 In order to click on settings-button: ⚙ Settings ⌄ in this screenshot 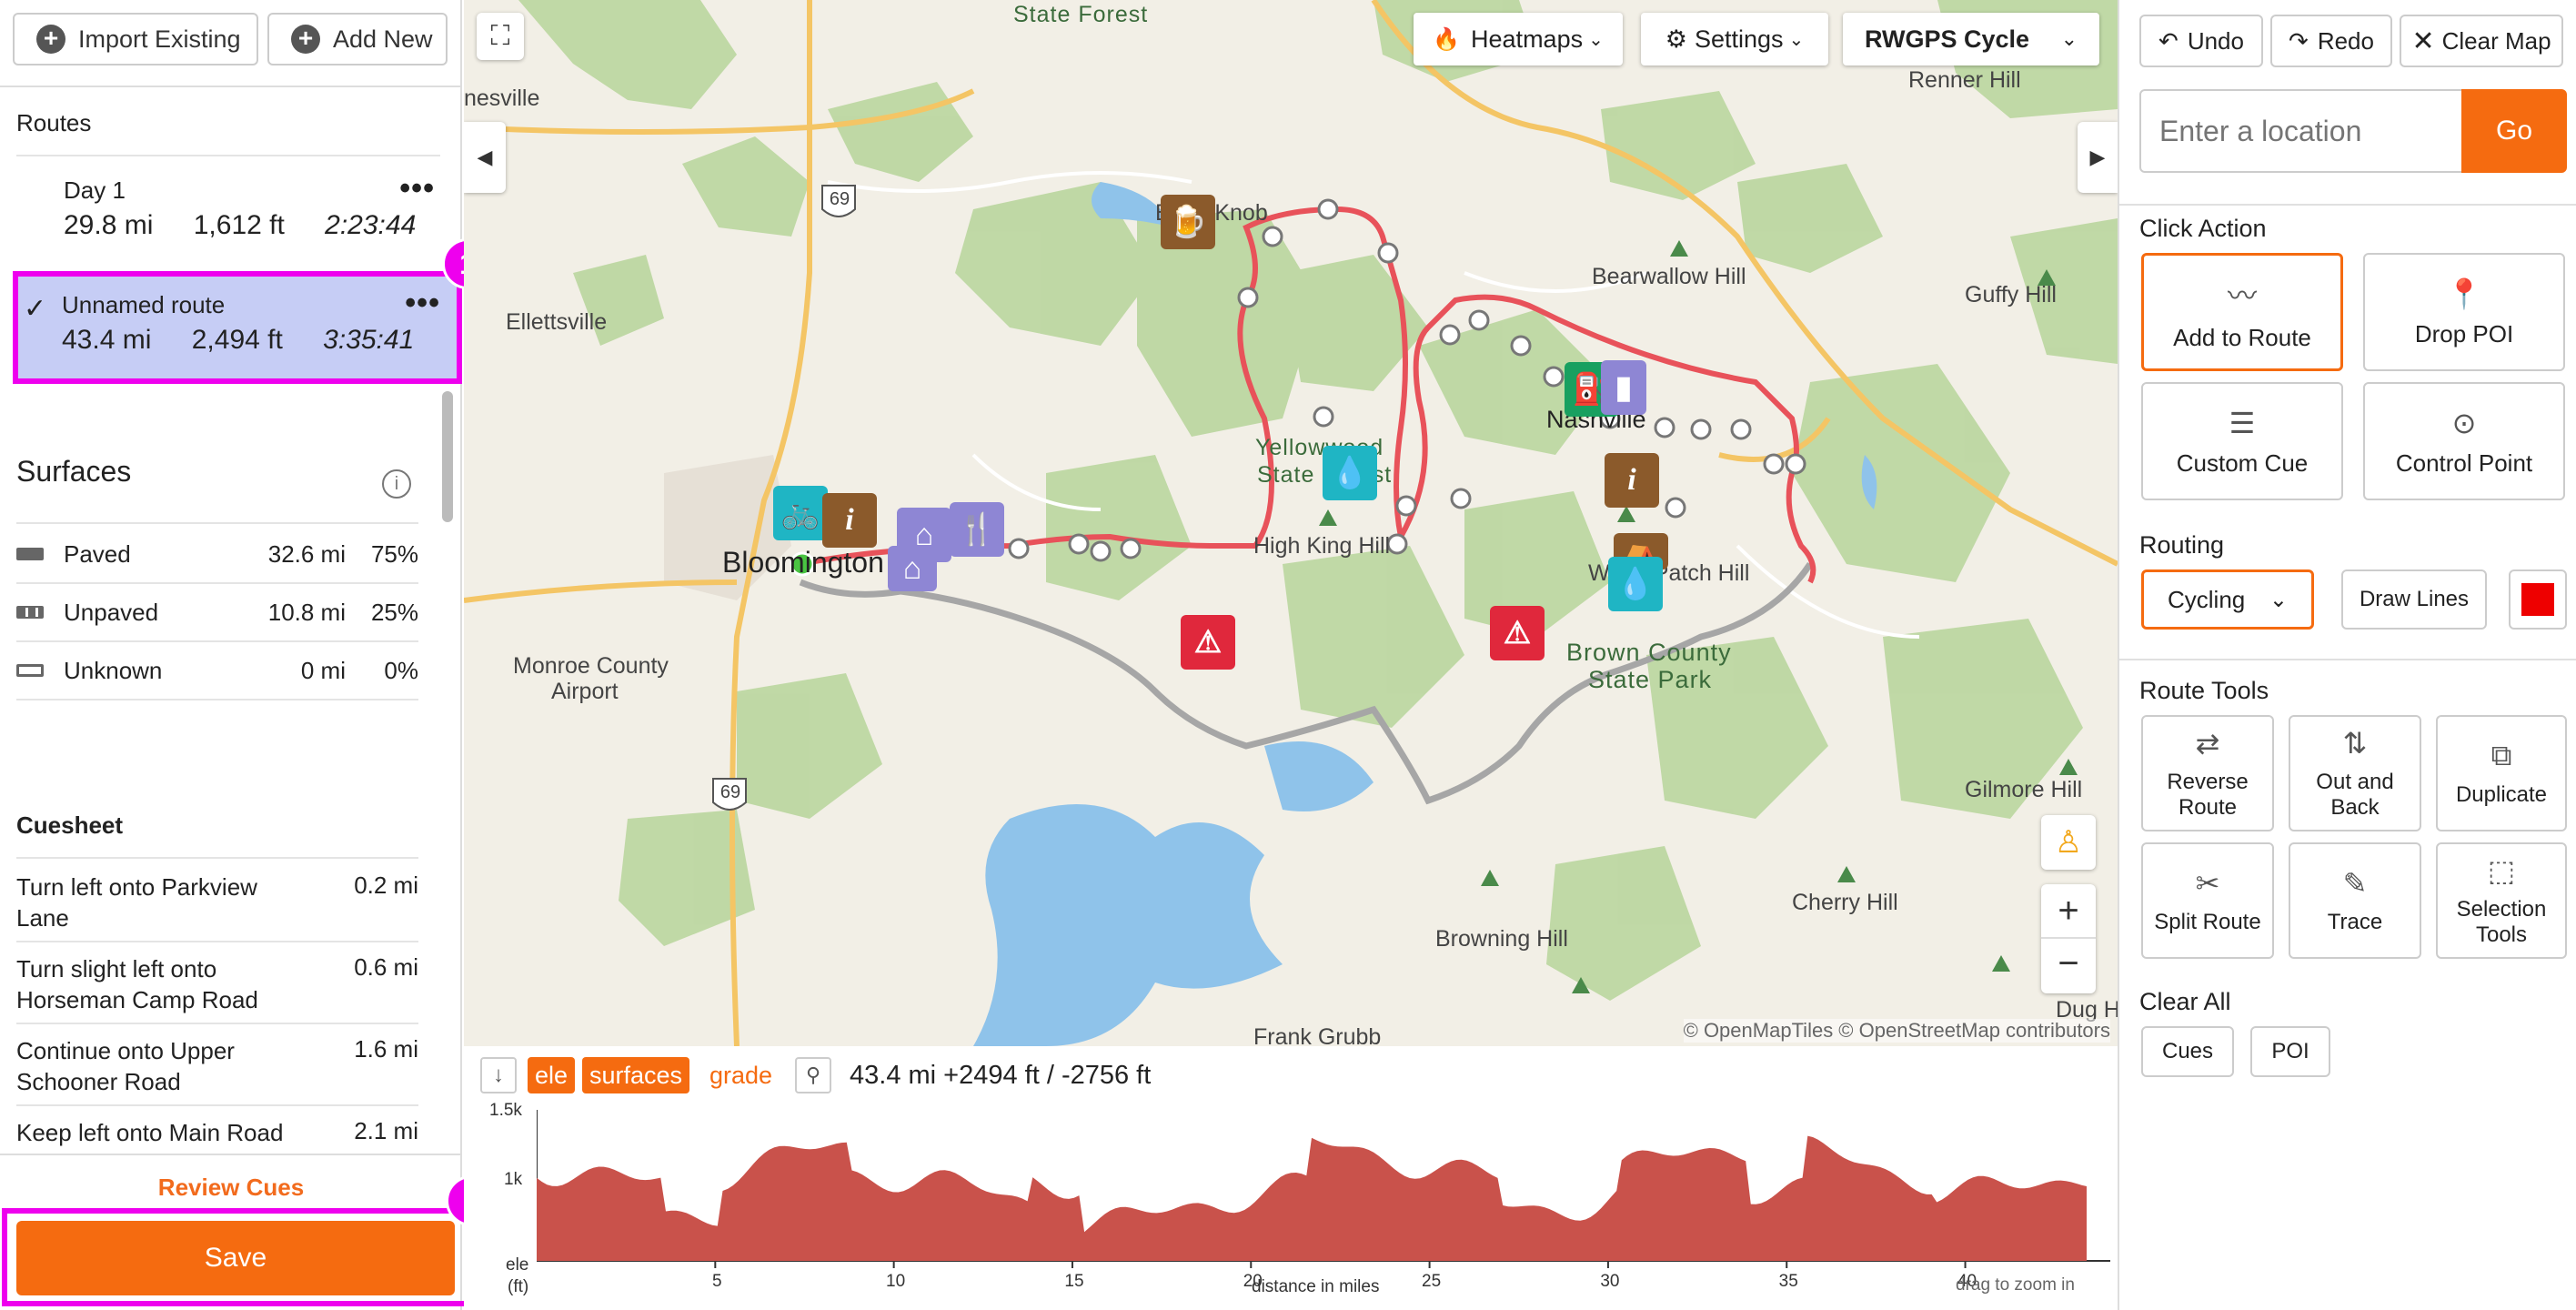, I will do `click(1734, 39)`.